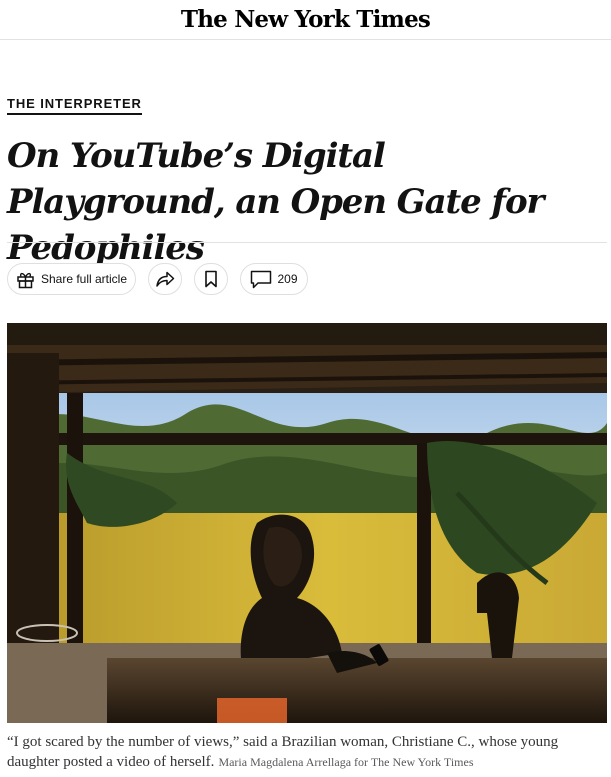  I want to click on share-forward-button, so click(165, 279).